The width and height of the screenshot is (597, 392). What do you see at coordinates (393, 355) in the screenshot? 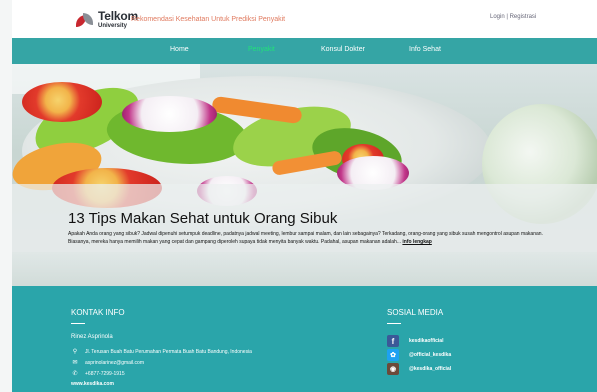
I see `twitter-icon: ✿` at bounding box center [393, 355].